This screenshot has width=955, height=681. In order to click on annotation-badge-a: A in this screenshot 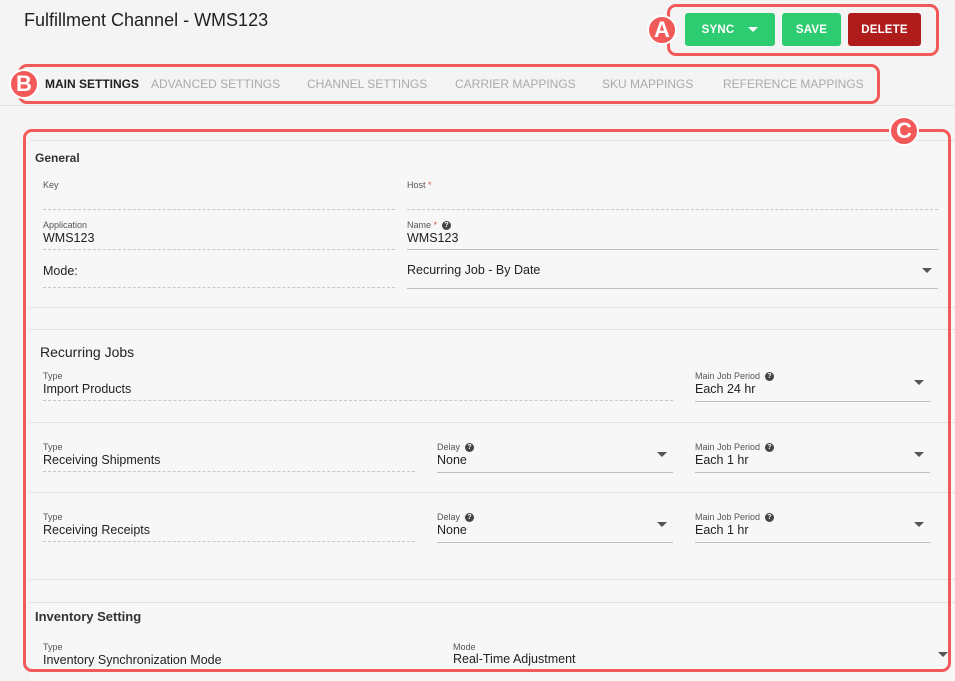, I will do `click(662, 30)`.